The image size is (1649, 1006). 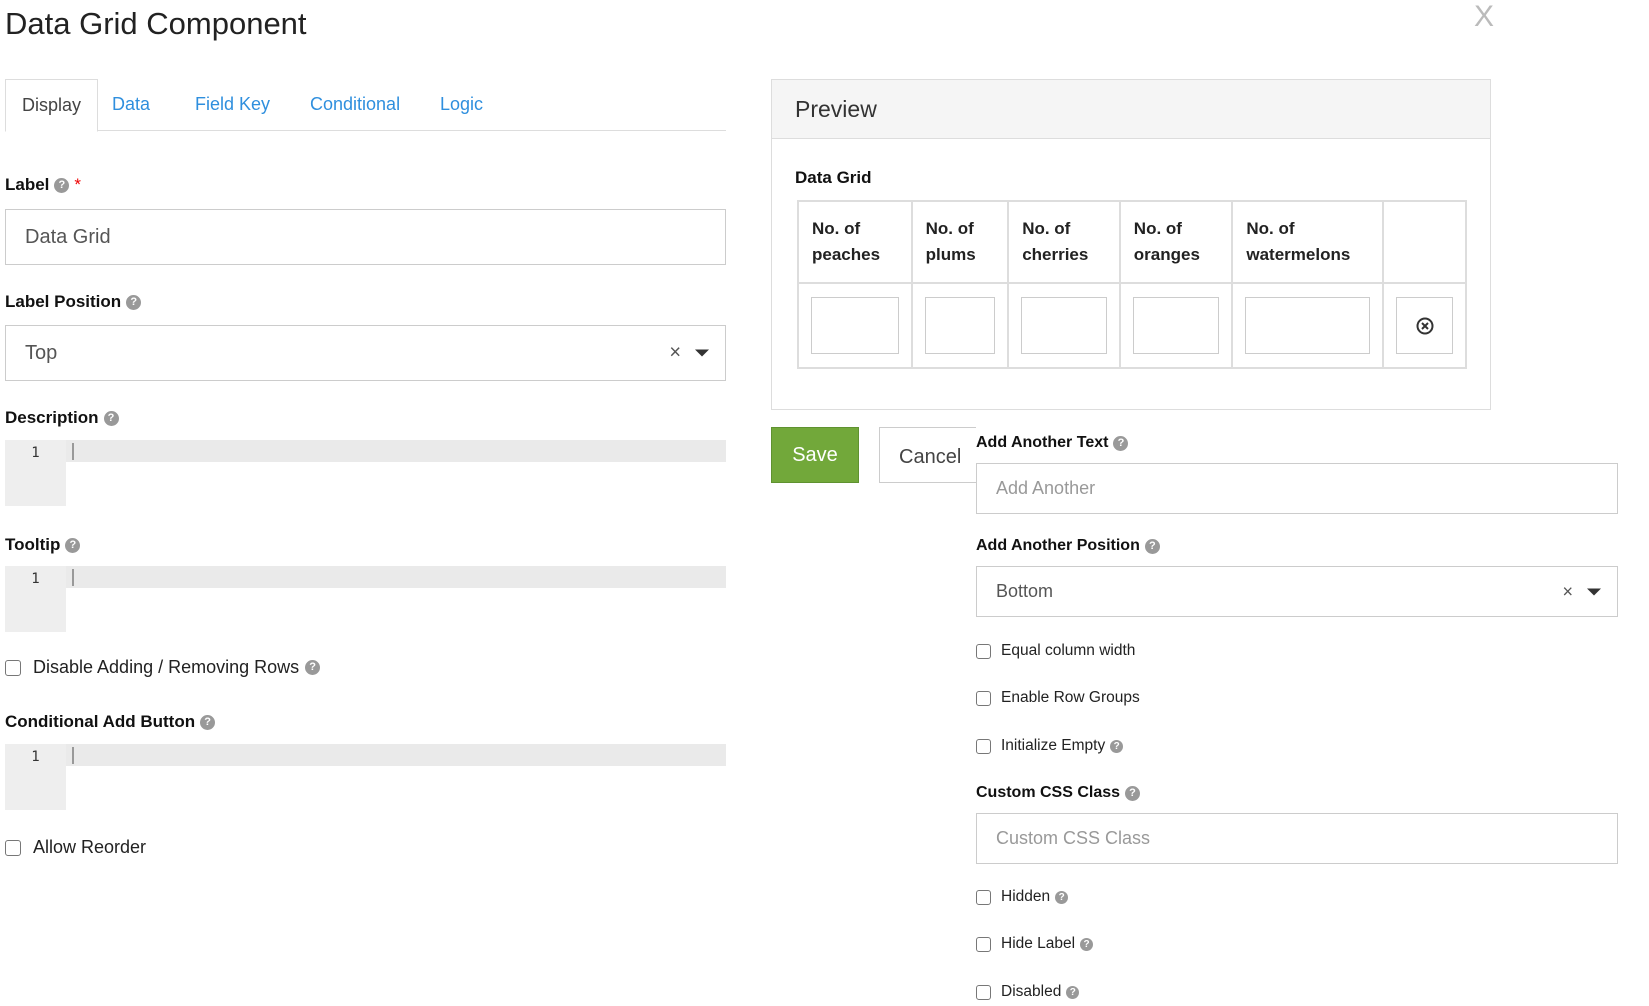 I want to click on tab-logic: Logic, so click(x=461, y=105).